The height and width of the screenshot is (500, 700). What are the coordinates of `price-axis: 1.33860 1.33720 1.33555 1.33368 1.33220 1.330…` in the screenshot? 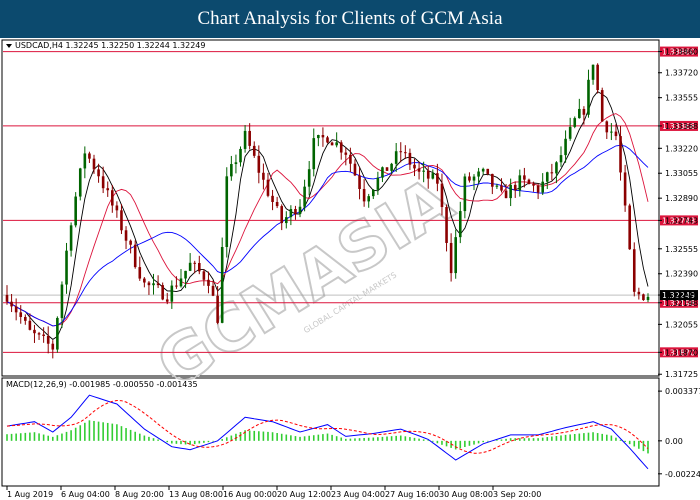 It's located at (678, 213).